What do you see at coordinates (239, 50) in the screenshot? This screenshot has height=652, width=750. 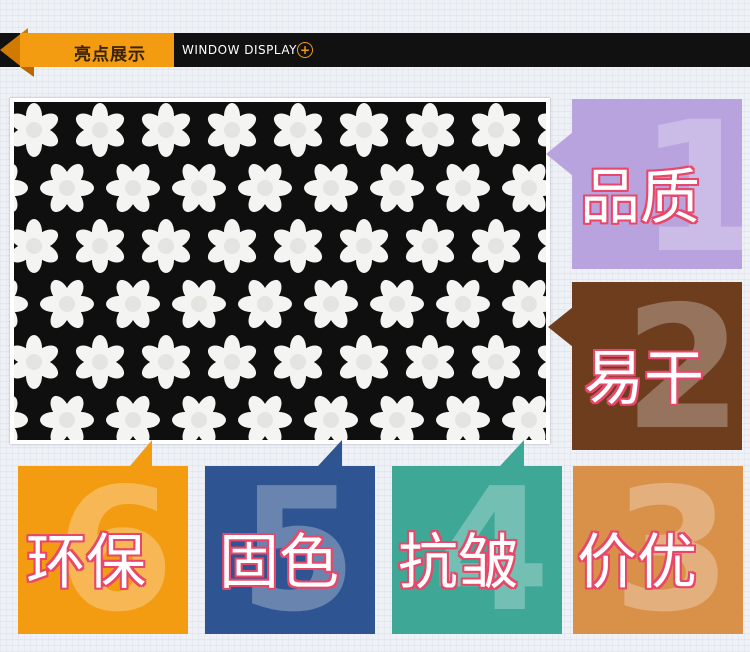 I see `section-subtitle: WINDOW DISPLAY` at bounding box center [239, 50].